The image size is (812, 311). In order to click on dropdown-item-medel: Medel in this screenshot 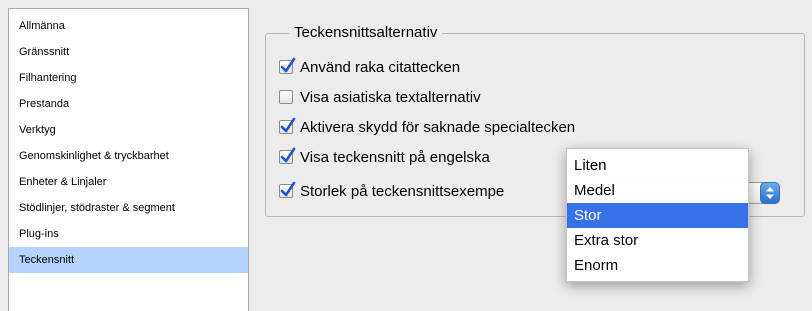, I will do `click(657, 190)`.